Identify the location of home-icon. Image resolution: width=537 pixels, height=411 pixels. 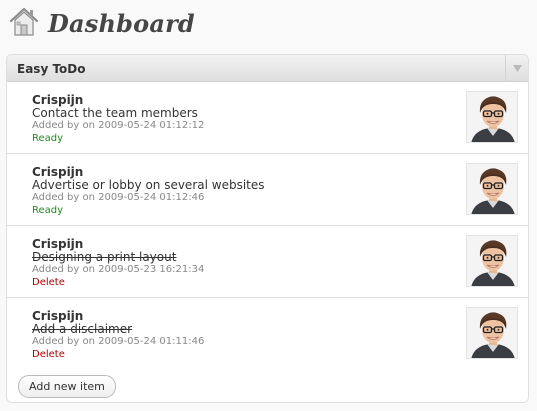
(24, 22).